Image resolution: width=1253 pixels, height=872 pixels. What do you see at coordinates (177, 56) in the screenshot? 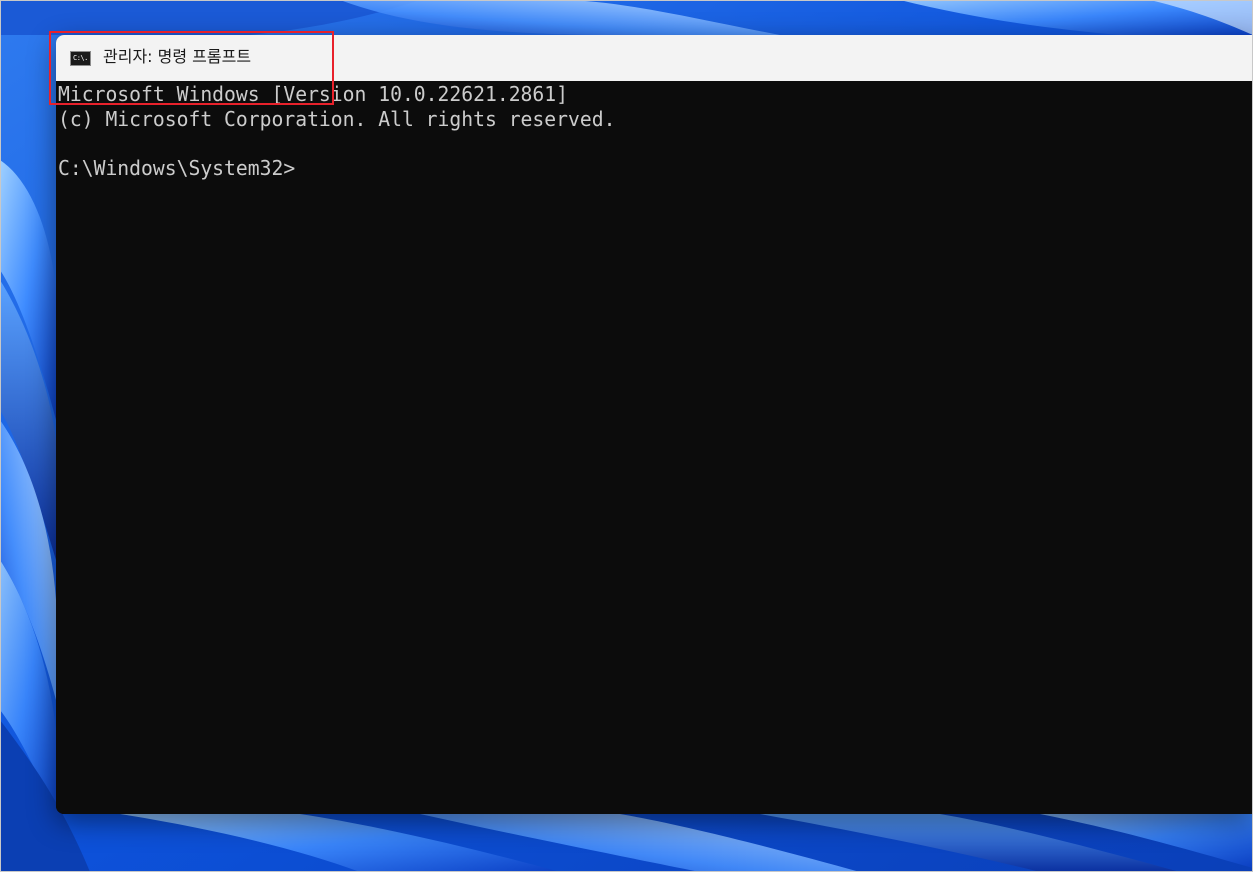
I see `window-title: 관리자: 명령 프롬프트` at bounding box center [177, 56].